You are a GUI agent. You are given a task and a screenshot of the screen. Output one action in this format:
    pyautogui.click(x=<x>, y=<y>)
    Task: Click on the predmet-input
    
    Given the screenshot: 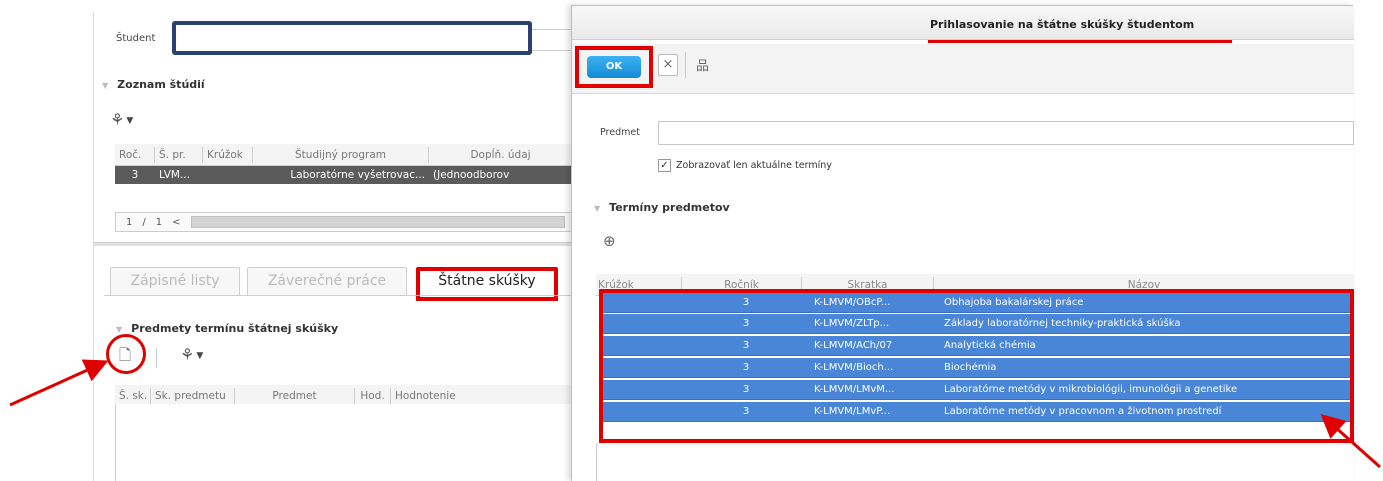 What is the action you would take?
    pyautogui.click(x=1006, y=133)
    